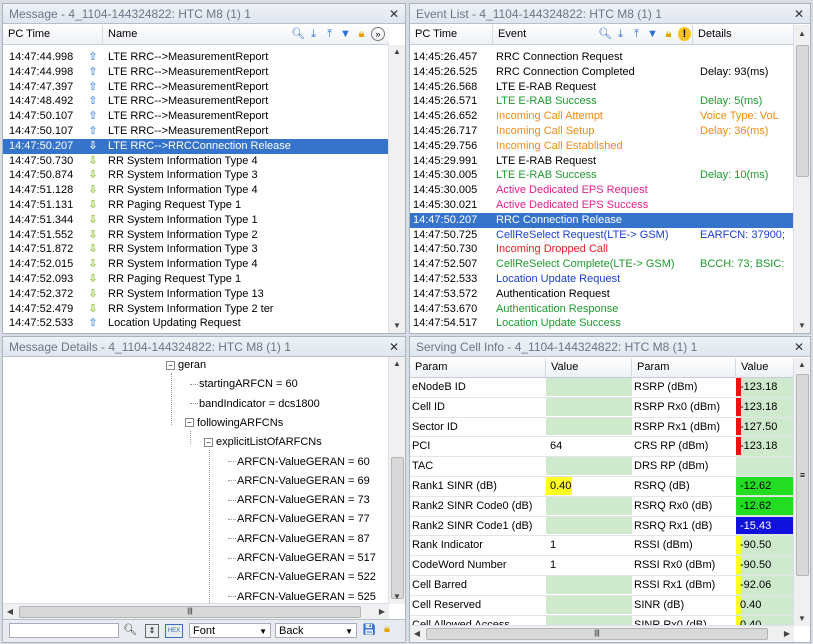  I want to click on event-row: 14:45:26.457 RRC Connection Request, so click(602, 57).